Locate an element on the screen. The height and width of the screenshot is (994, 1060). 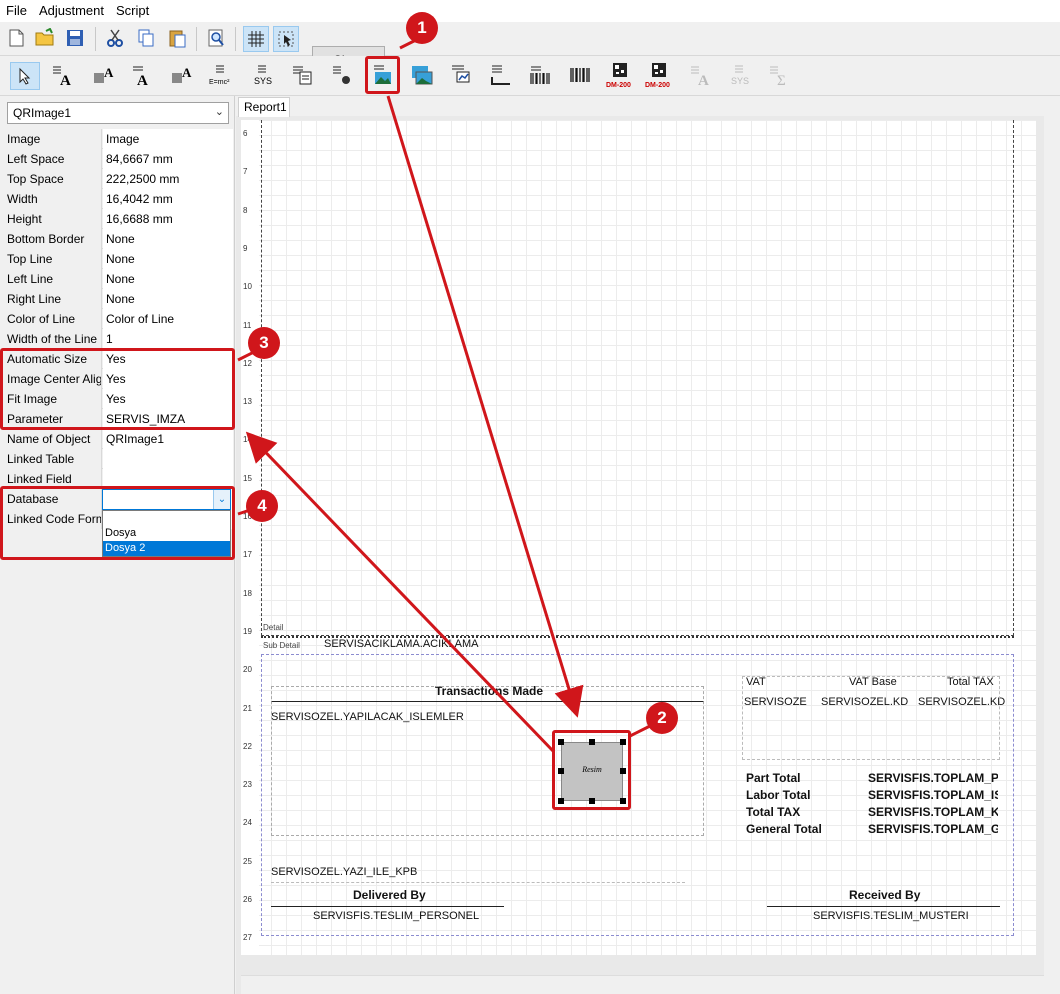
db-rich-text-icon: A is located at coordinates (182, 75).